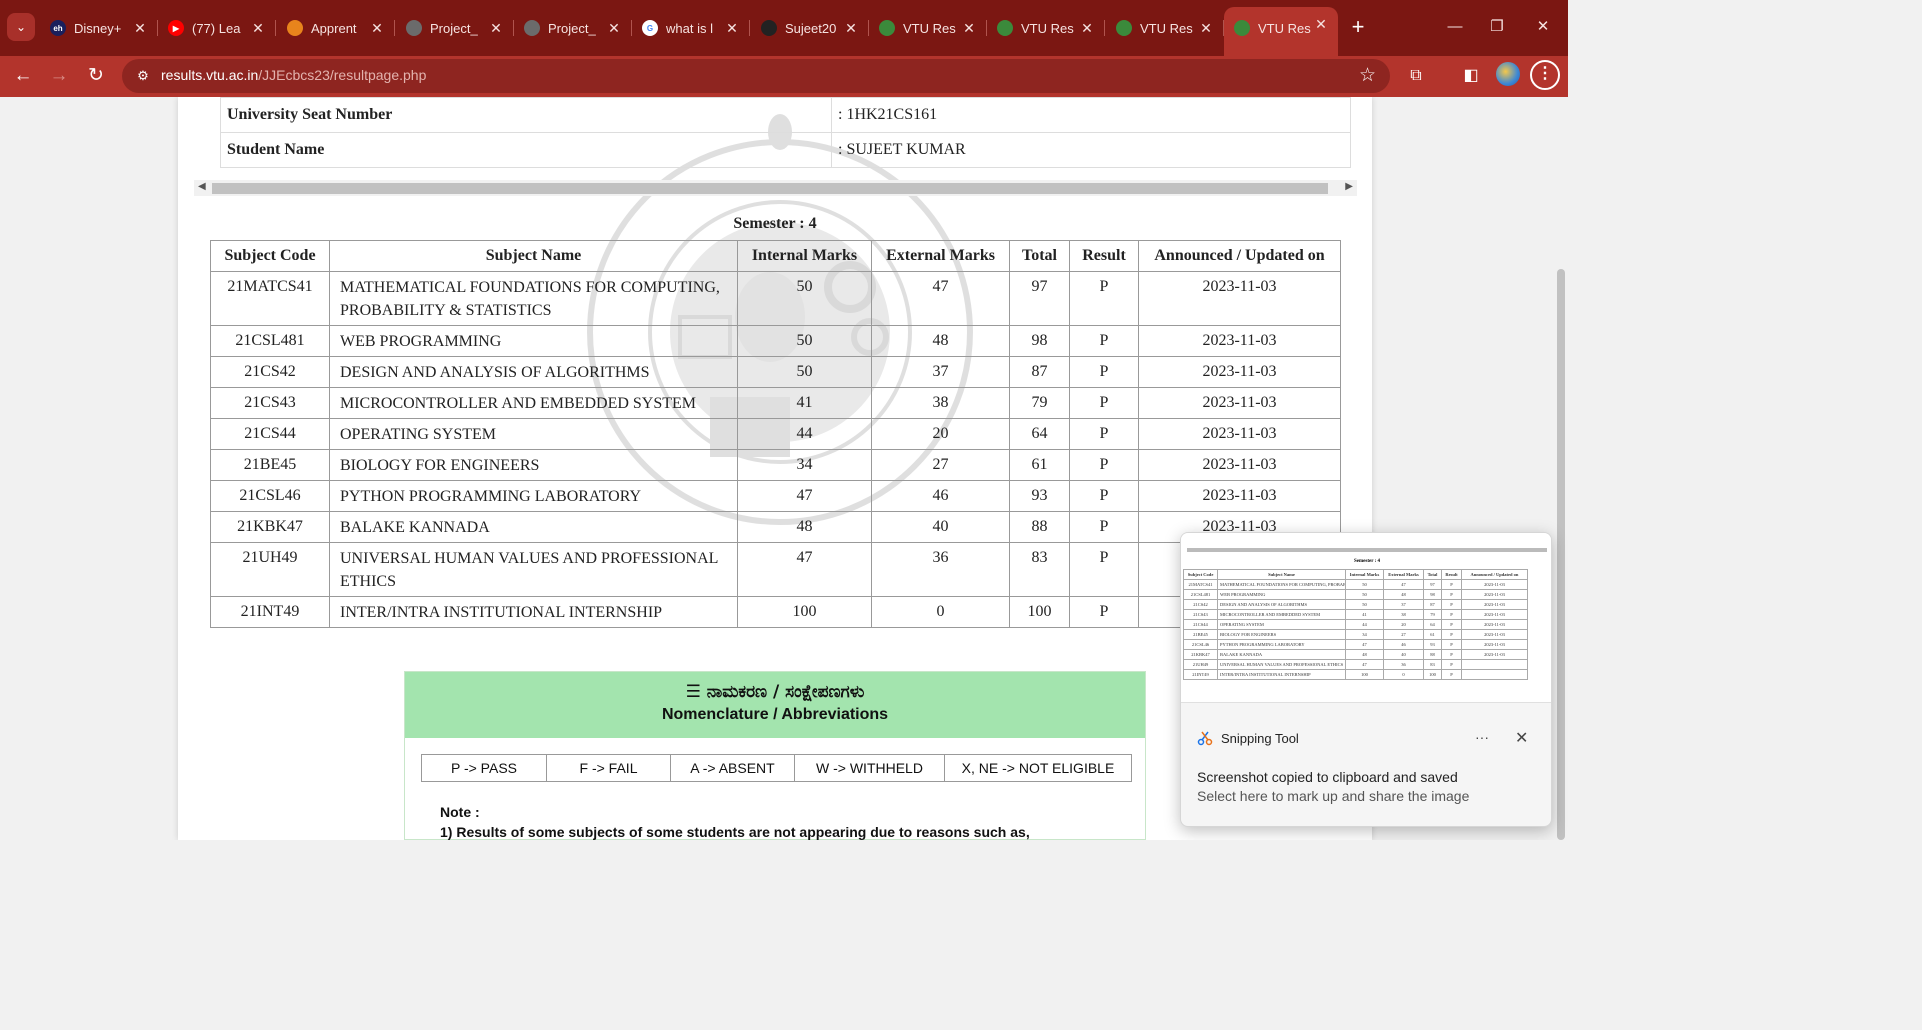 The image size is (1922, 1030). What do you see at coordinates (1281, 624) in the screenshot?
I see `preview-subject-name: OPERATING SYSTEM` at bounding box center [1281, 624].